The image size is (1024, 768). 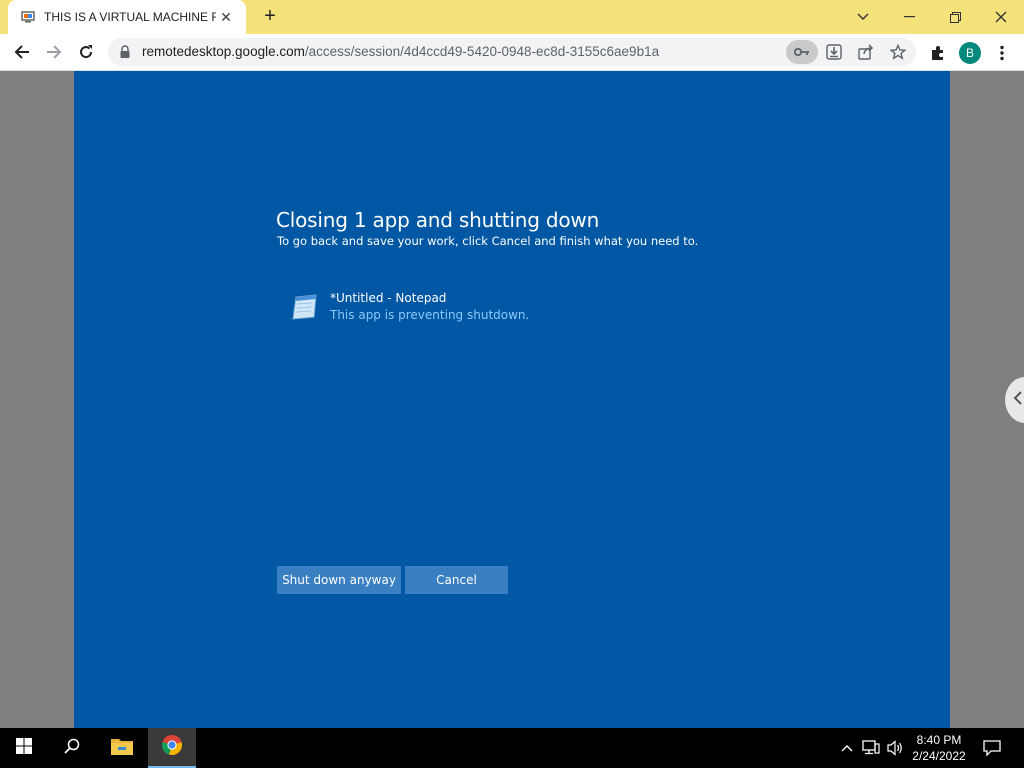 I want to click on key-icon, so click(x=802, y=52).